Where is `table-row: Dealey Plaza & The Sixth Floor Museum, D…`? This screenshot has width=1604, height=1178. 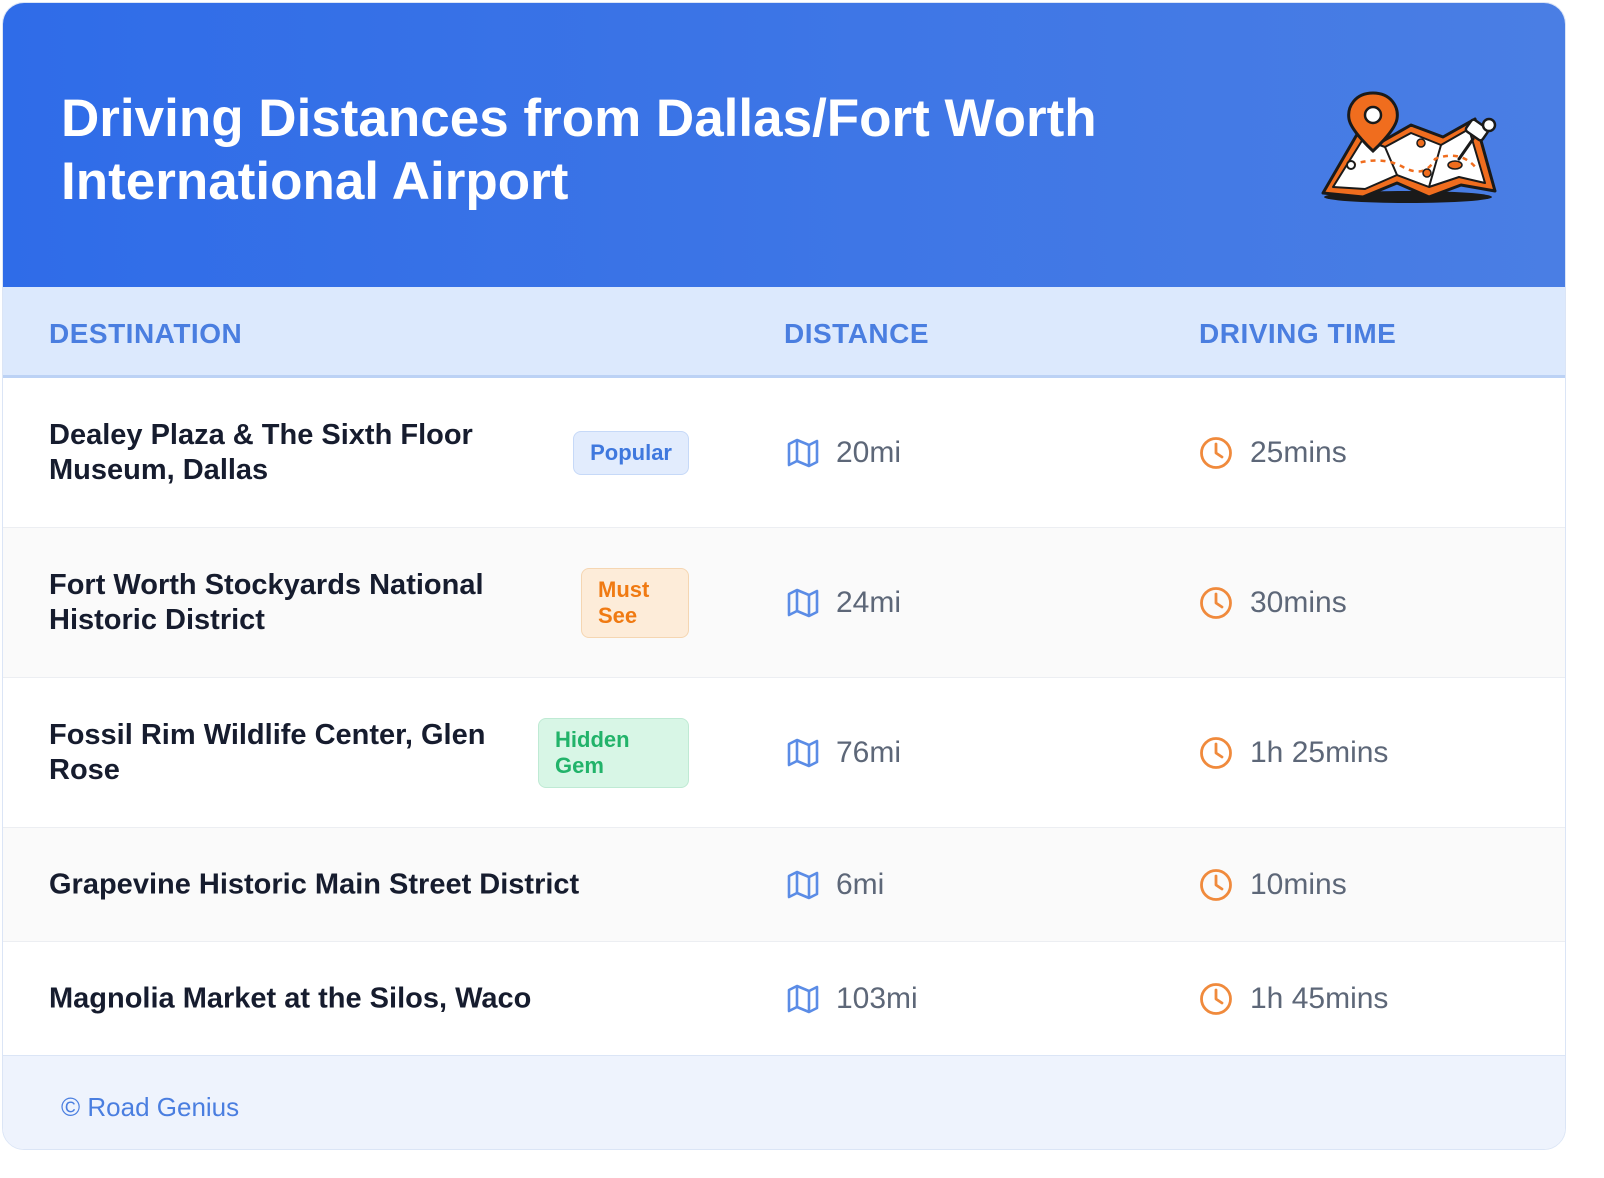 table-row: Dealey Plaza & The Sixth Floor Museum, D… is located at coordinates (784, 453).